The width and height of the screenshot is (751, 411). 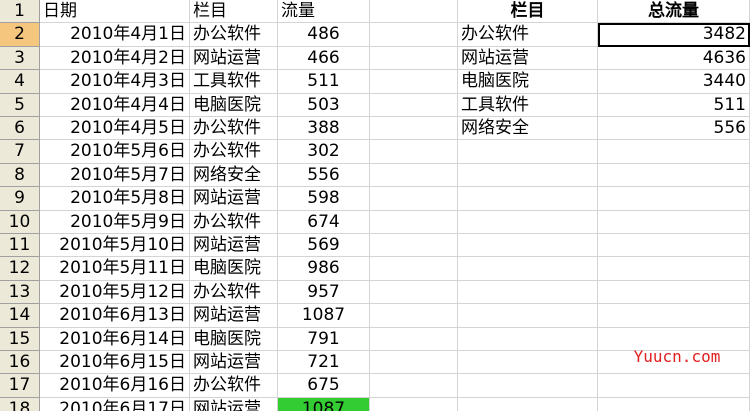 I want to click on date-cell: 2010年5月9日, so click(x=115, y=222).